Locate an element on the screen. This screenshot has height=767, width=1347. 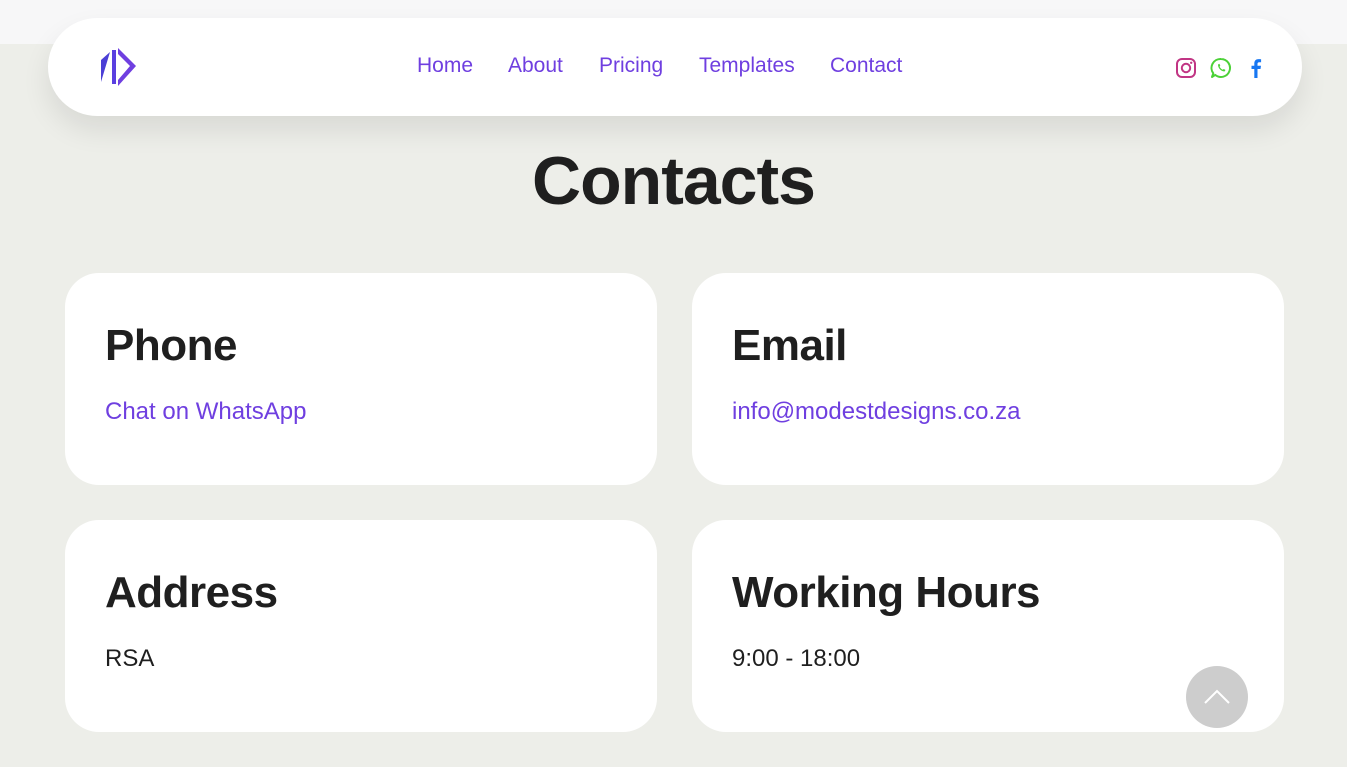
address-value: RSA is located at coordinates (130, 658).